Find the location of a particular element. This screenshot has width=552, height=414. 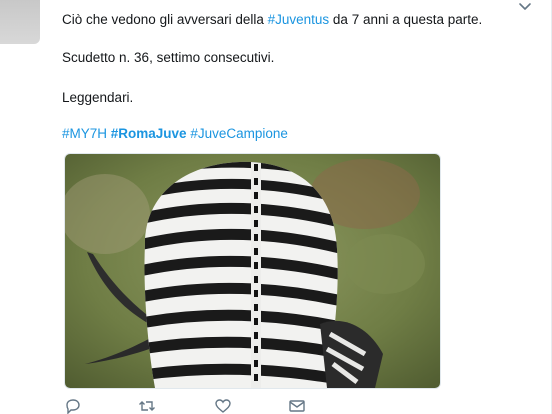

chevron-down-icon is located at coordinates (525, 7).